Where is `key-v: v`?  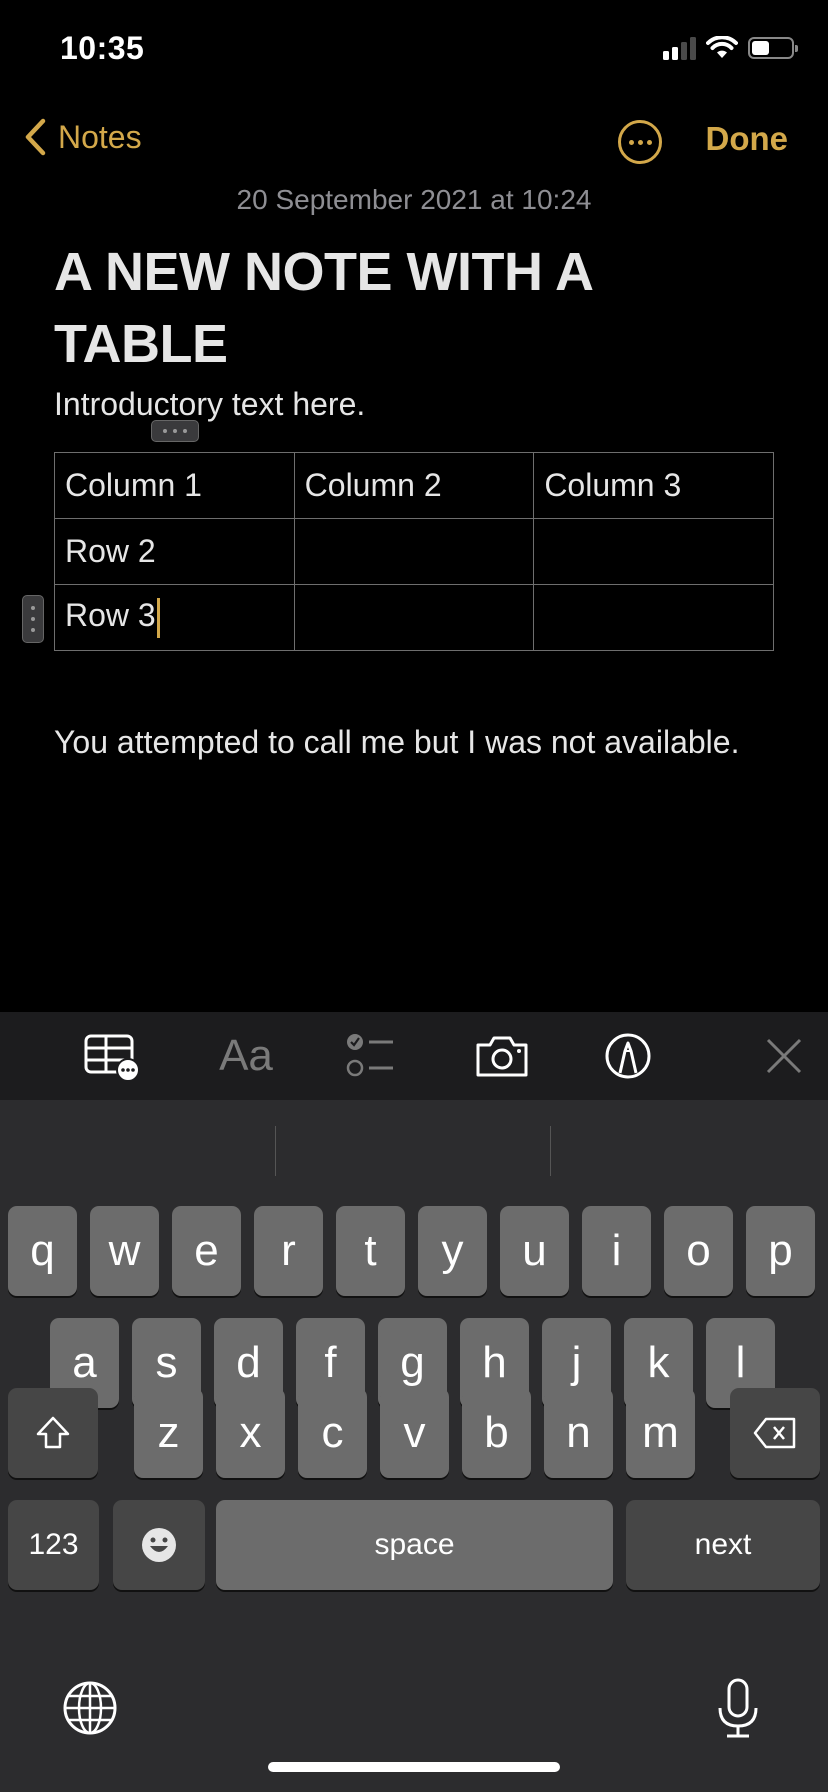
key-v: v is located at coordinates (414, 1433).